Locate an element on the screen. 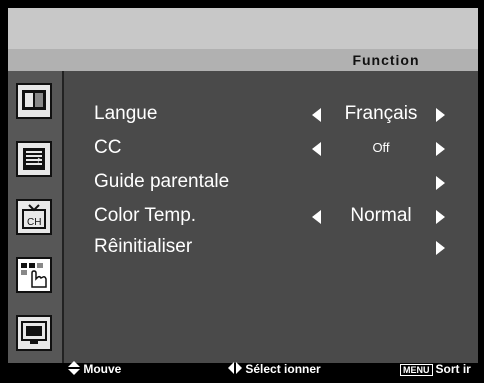 Image resolution: width=484 pixels, height=383 pixels. svg-text: CH is located at coordinates (34, 222).